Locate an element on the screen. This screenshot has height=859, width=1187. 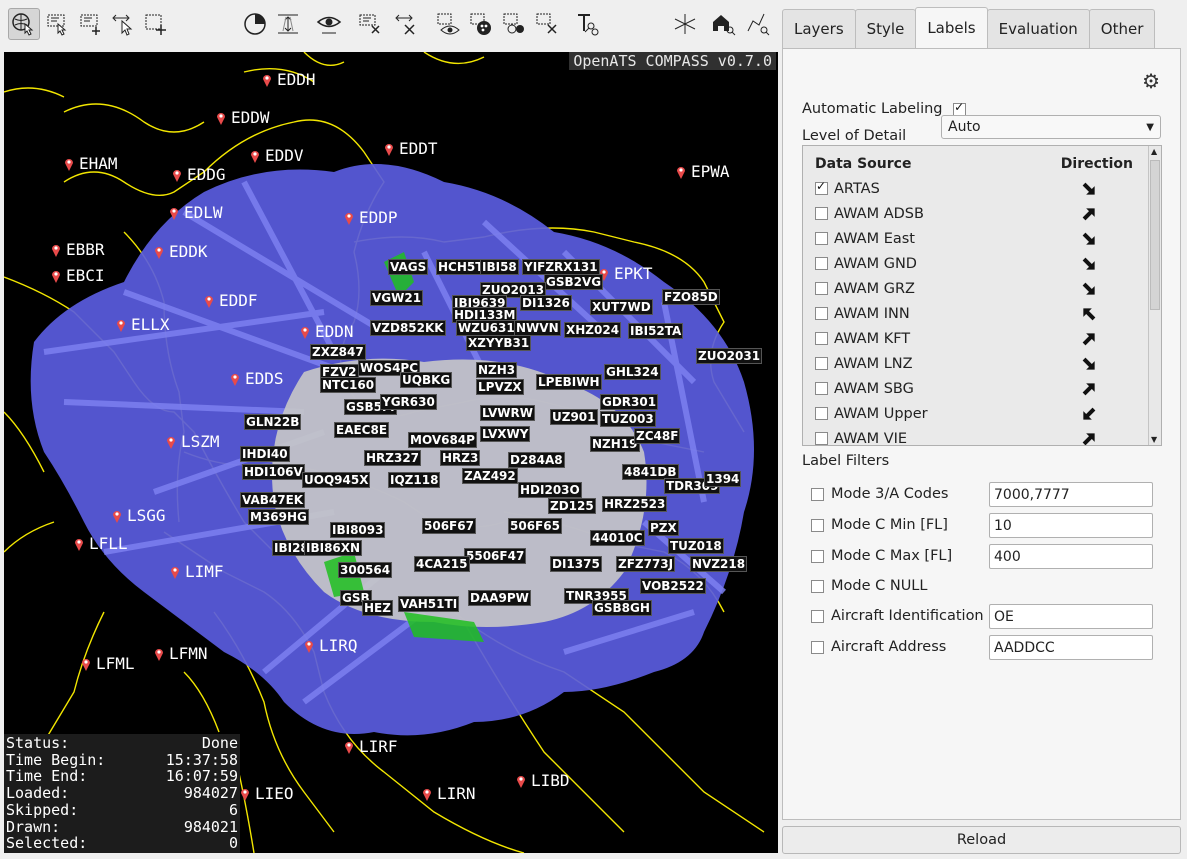
timeline-icon is located at coordinates (255, 24).